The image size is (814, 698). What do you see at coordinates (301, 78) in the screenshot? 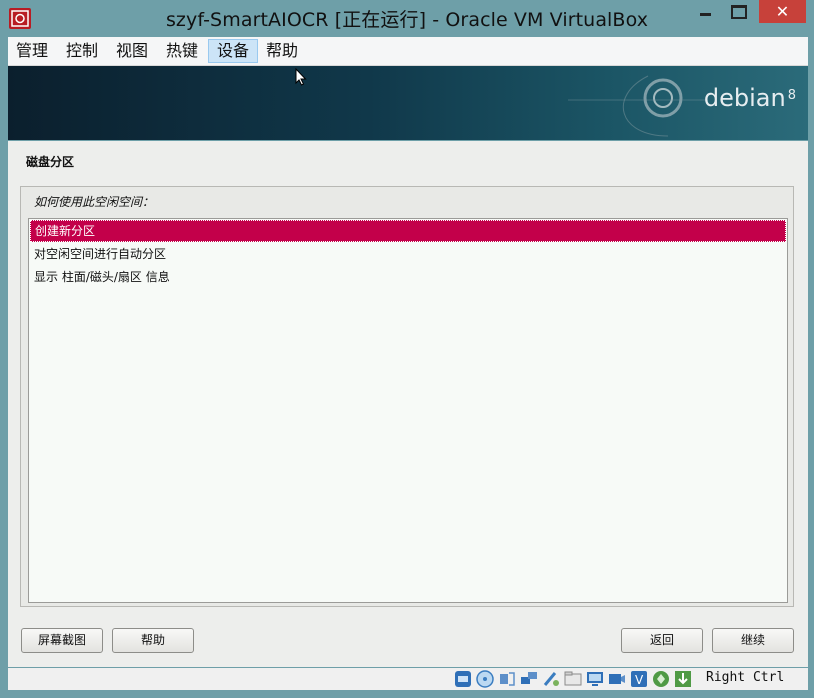
I see `mouse-cursor-icon` at bounding box center [301, 78].